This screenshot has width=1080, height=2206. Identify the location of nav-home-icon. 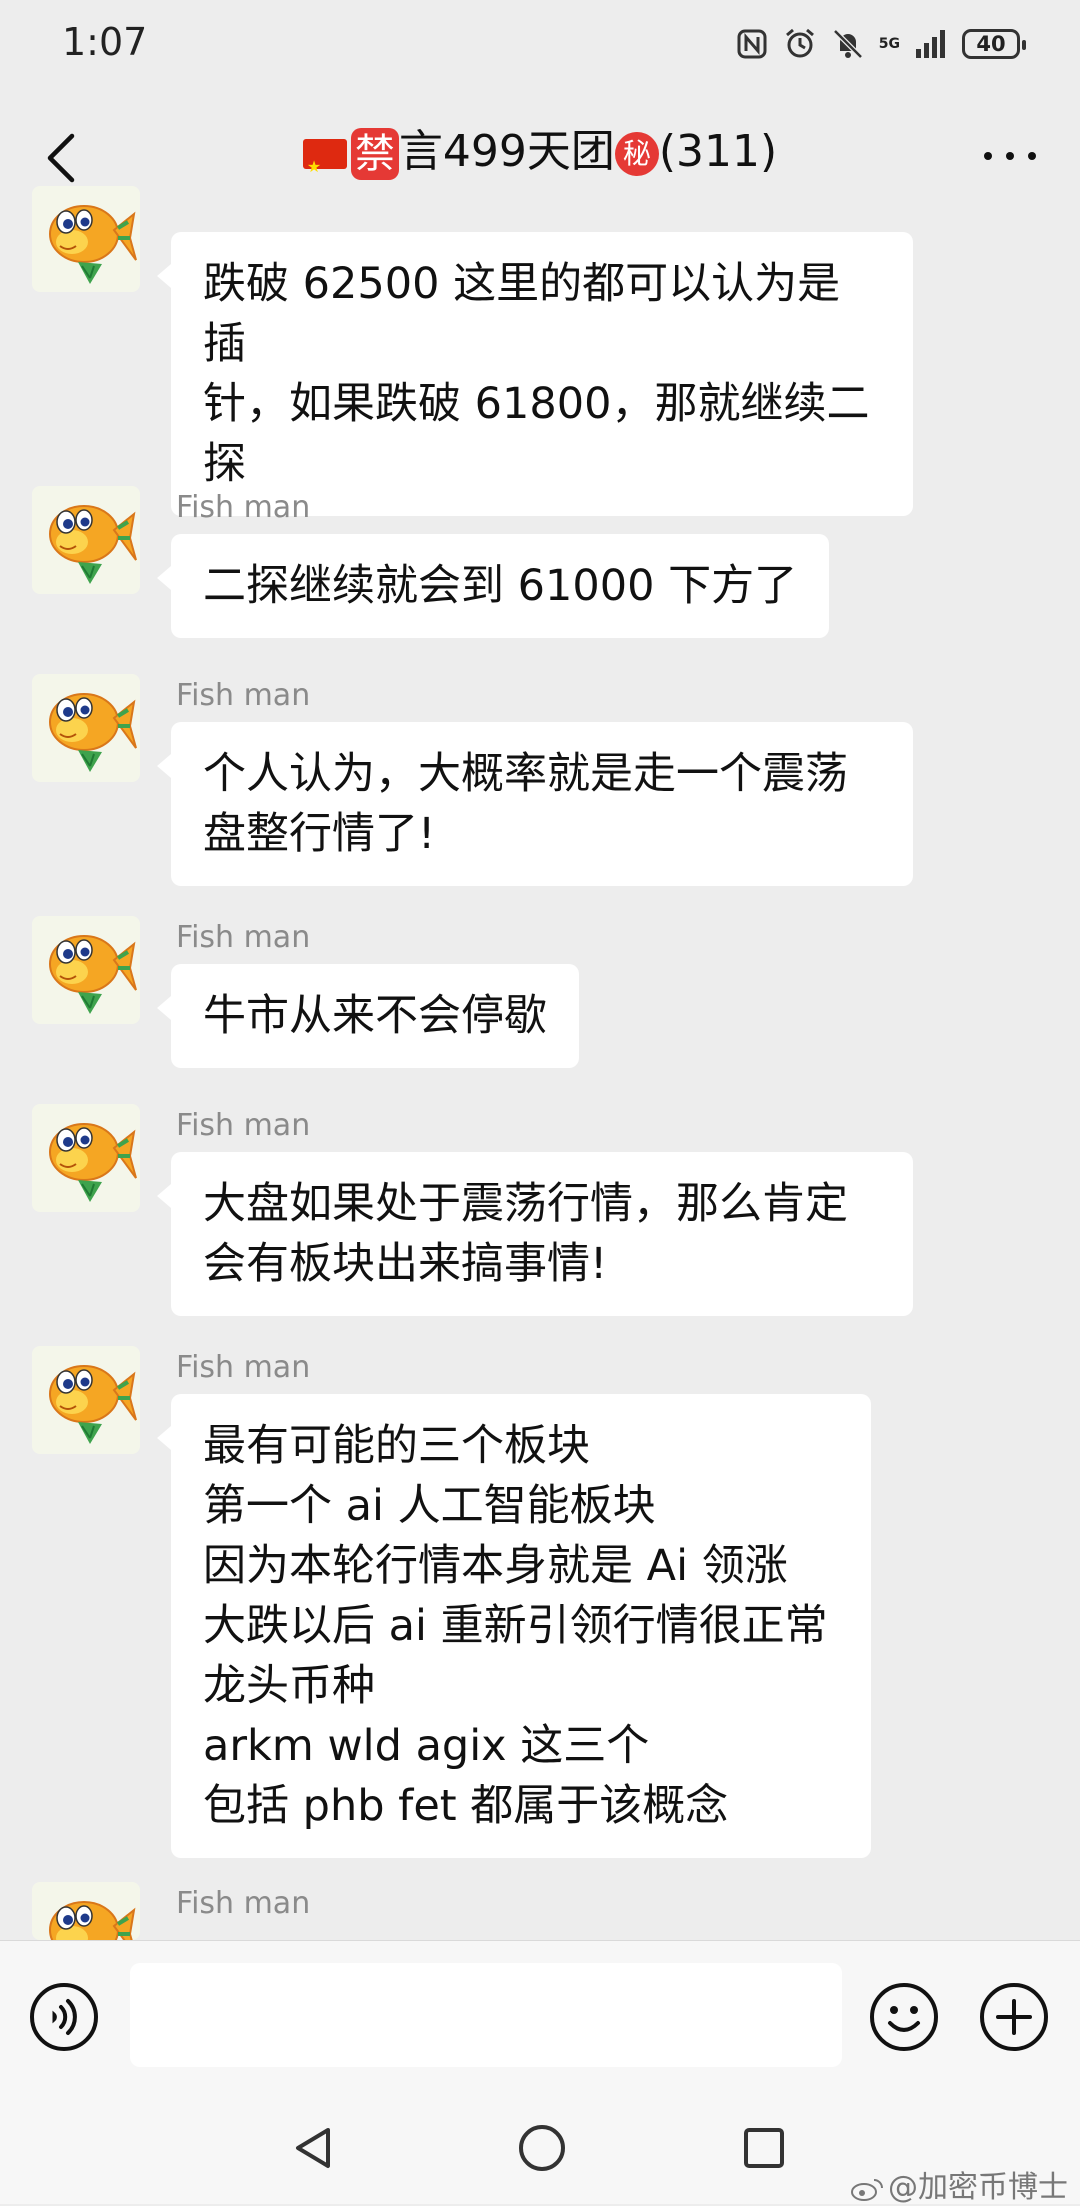
(542, 2148).